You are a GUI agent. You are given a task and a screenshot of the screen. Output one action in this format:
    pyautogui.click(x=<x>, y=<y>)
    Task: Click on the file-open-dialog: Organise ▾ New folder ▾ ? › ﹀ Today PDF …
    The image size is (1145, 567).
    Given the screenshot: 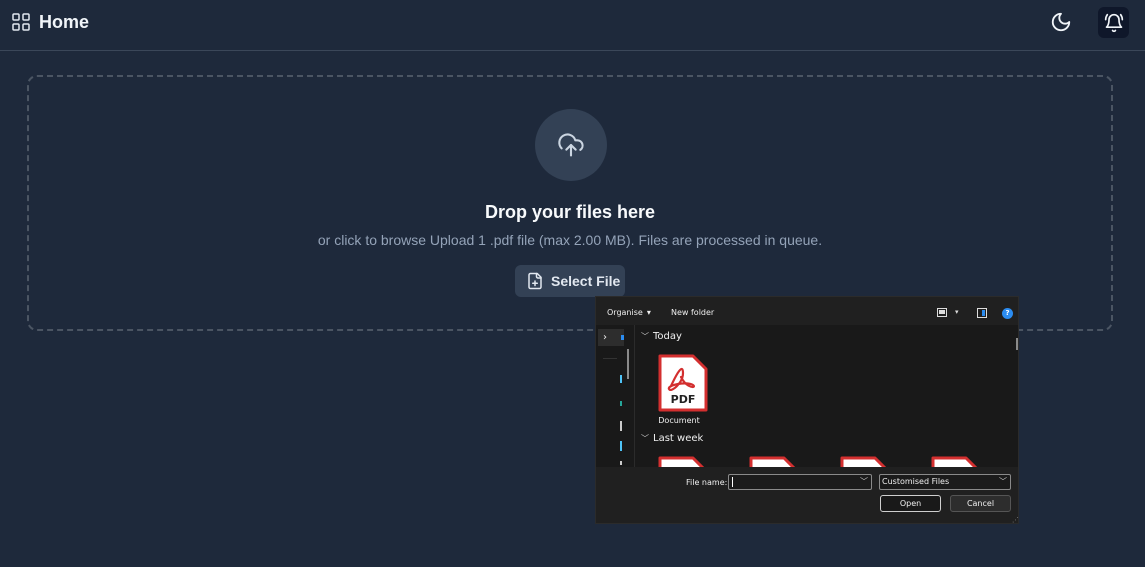 What is the action you would take?
    pyautogui.click(x=807, y=410)
    